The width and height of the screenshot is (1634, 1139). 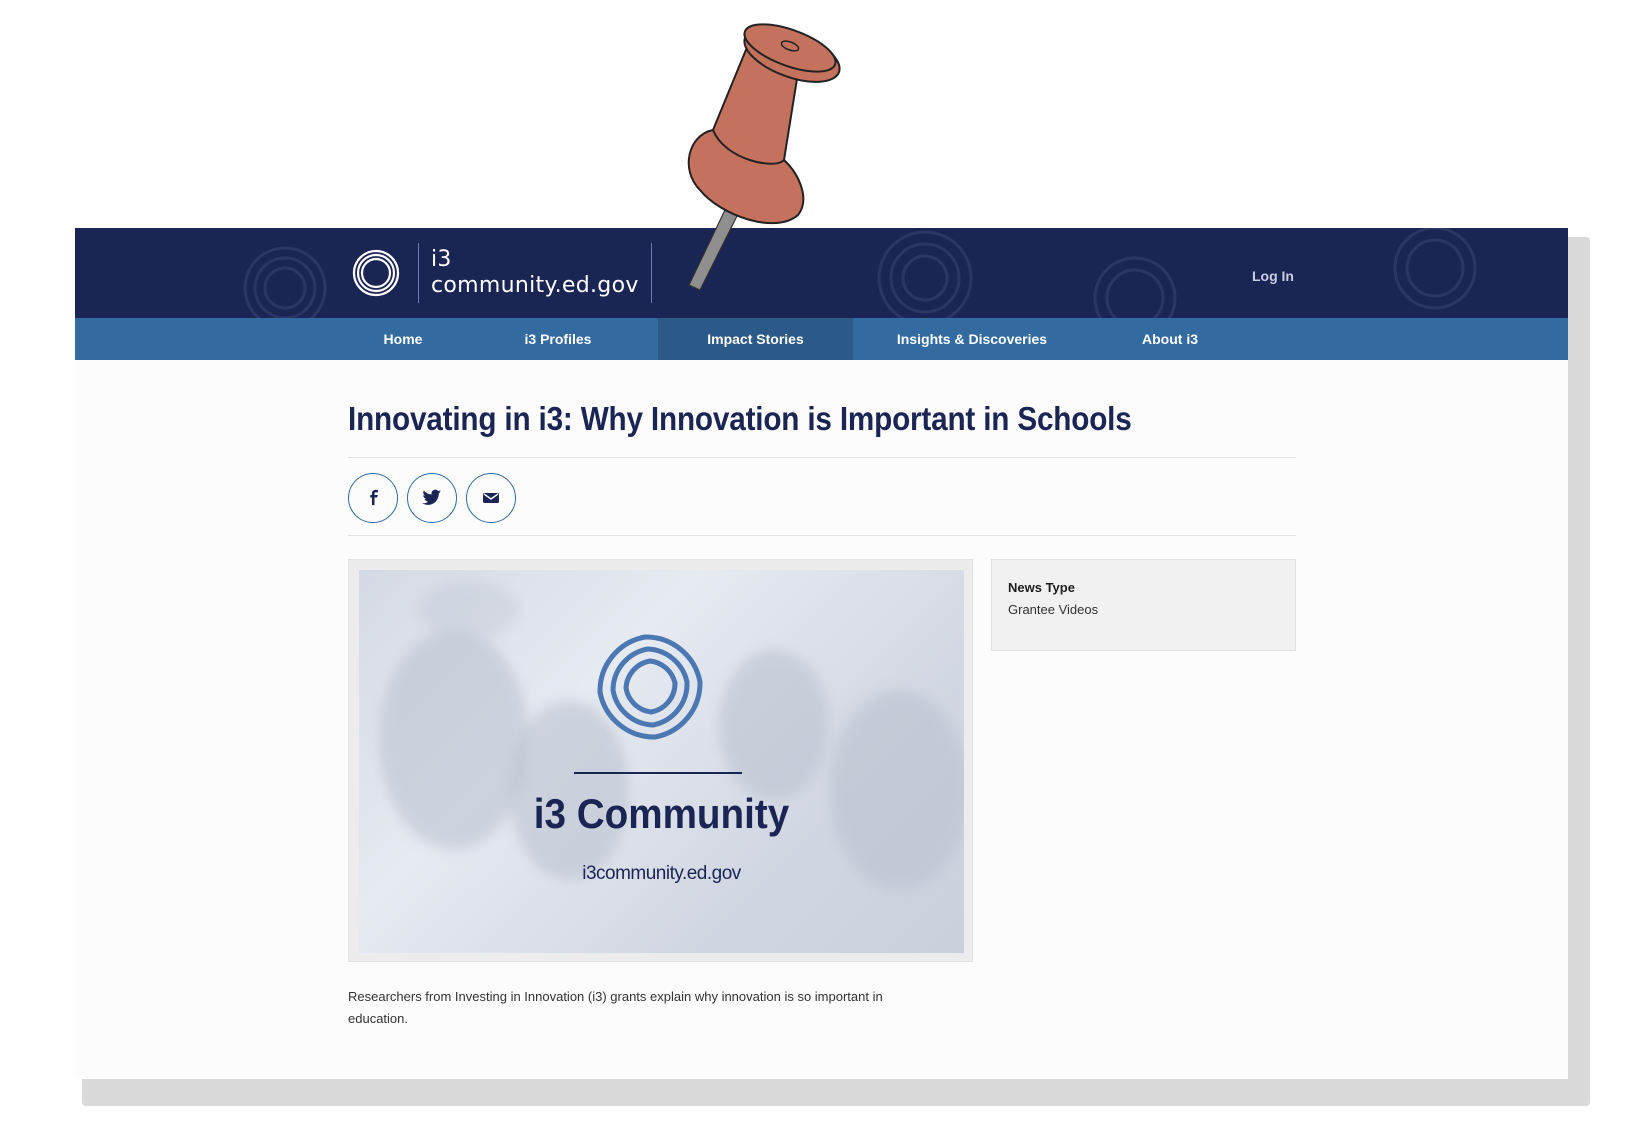 What do you see at coordinates (661, 873) in the screenshot?
I see `video-url: i3community.ed.gov` at bounding box center [661, 873].